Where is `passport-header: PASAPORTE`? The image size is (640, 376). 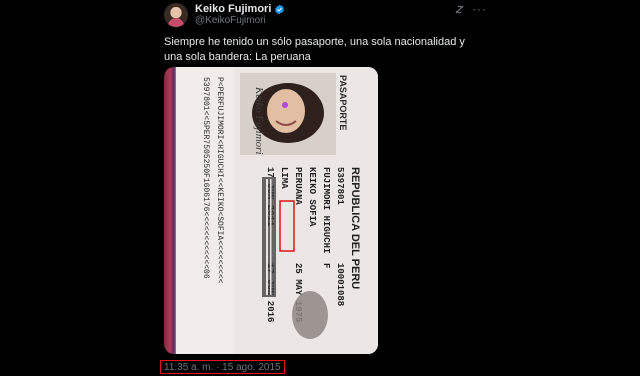 passport-header: PASAPORTE is located at coordinates (343, 102).